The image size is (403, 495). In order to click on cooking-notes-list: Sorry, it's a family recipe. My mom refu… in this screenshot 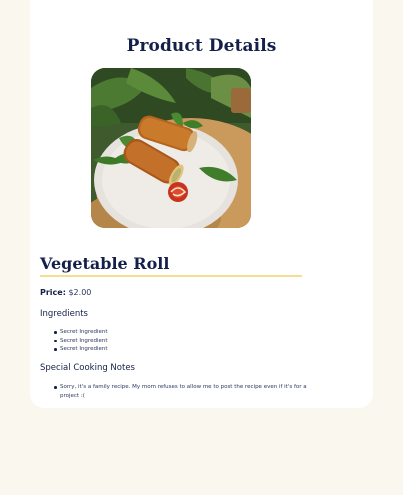, I will do `click(182, 391)`.